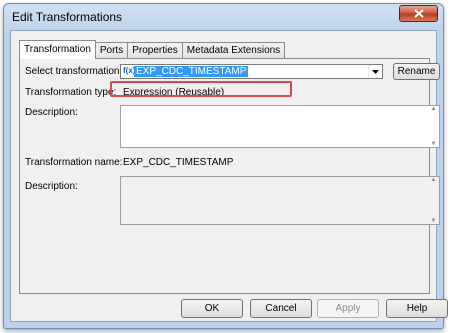 This screenshot has width=450, height=333. What do you see at coordinates (178, 162) in the screenshot?
I see `transformation-name-value: EXP_CDC_TIMESTAMP` at bounding box center [178, 162].